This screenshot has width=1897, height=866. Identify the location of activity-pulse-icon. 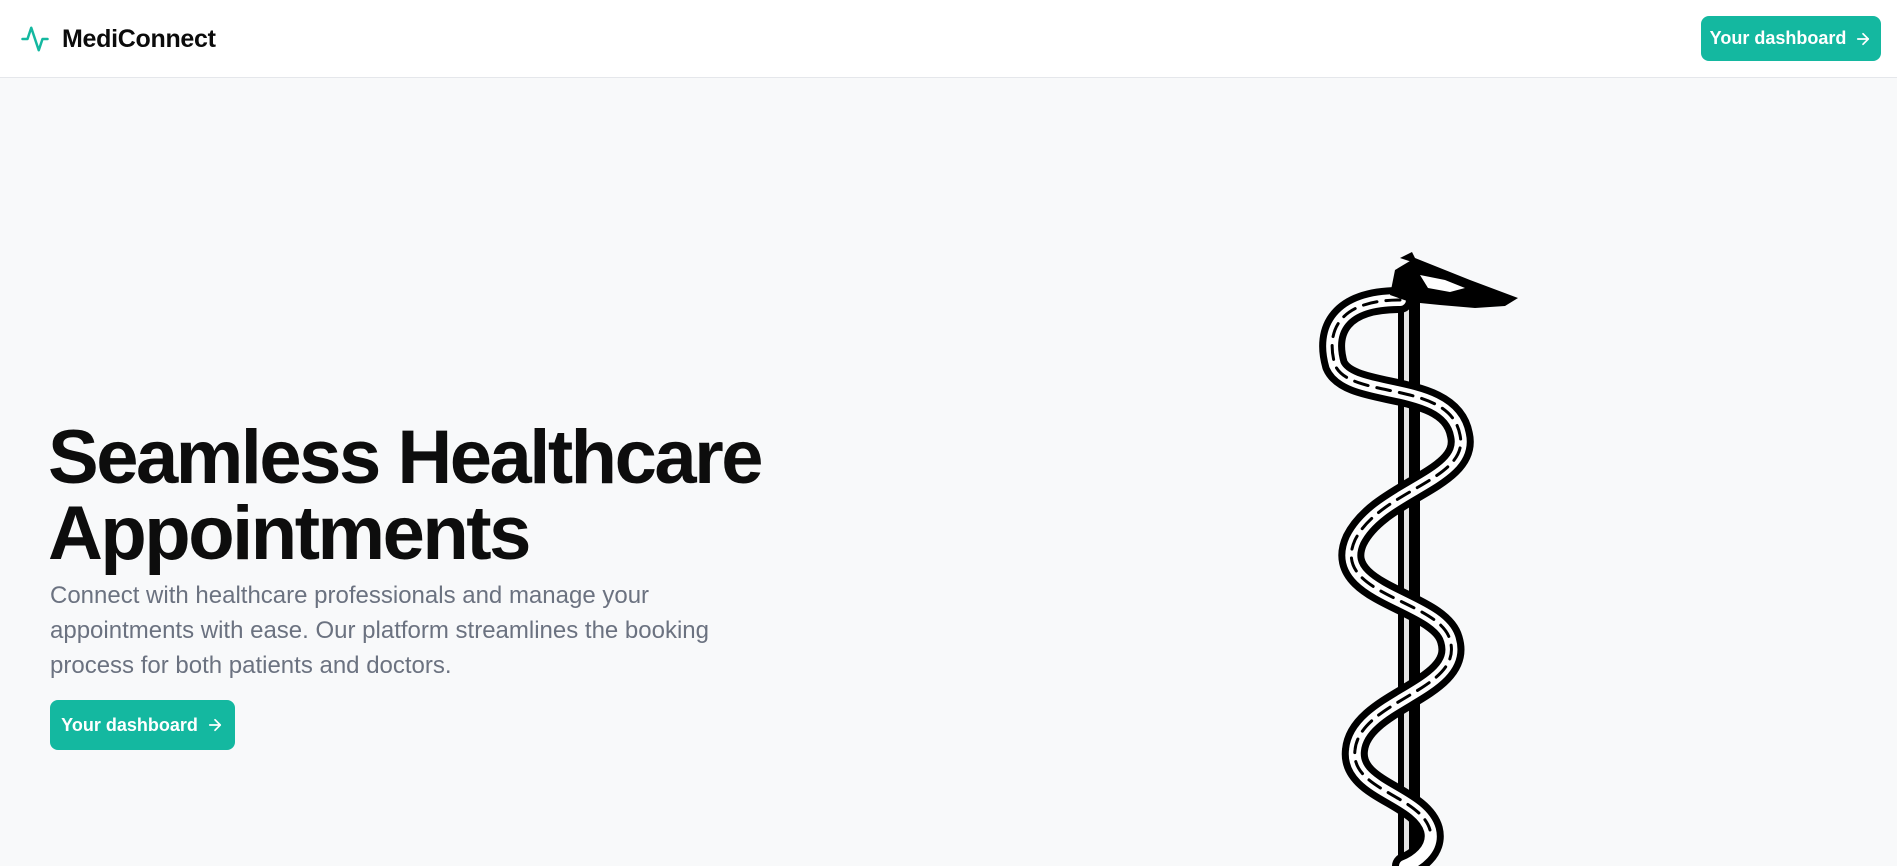
(35, 39).